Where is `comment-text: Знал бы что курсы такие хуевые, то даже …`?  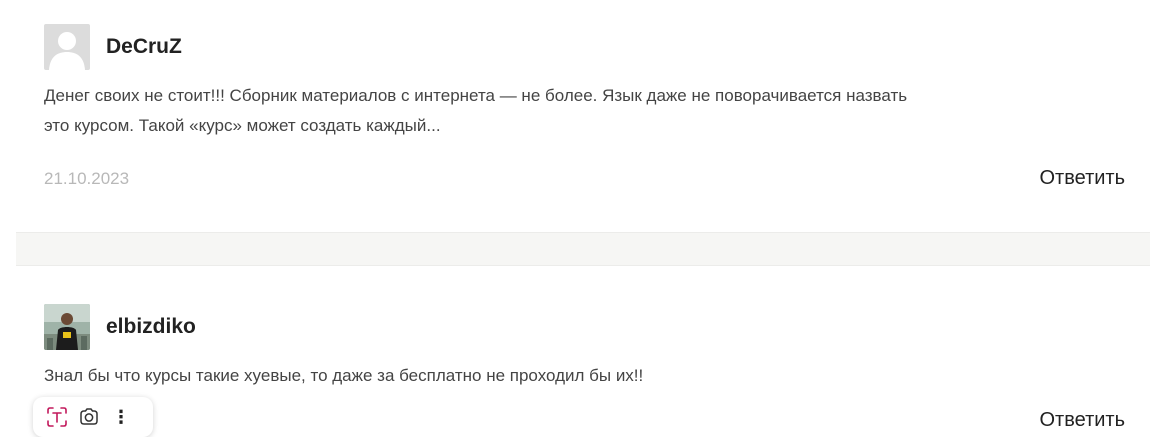 comment-text: Знал бы что курсы такие хуевые, то даже … is located at coordinates (584, 376).